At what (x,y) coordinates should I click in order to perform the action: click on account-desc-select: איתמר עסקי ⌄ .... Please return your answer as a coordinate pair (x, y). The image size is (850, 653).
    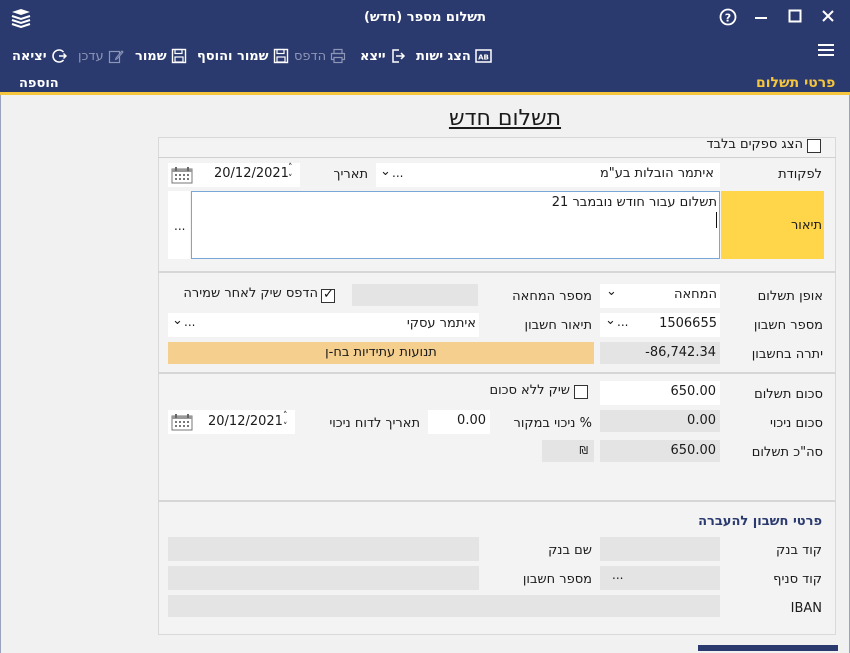
    Looking at the image, I should click on (323, 325).